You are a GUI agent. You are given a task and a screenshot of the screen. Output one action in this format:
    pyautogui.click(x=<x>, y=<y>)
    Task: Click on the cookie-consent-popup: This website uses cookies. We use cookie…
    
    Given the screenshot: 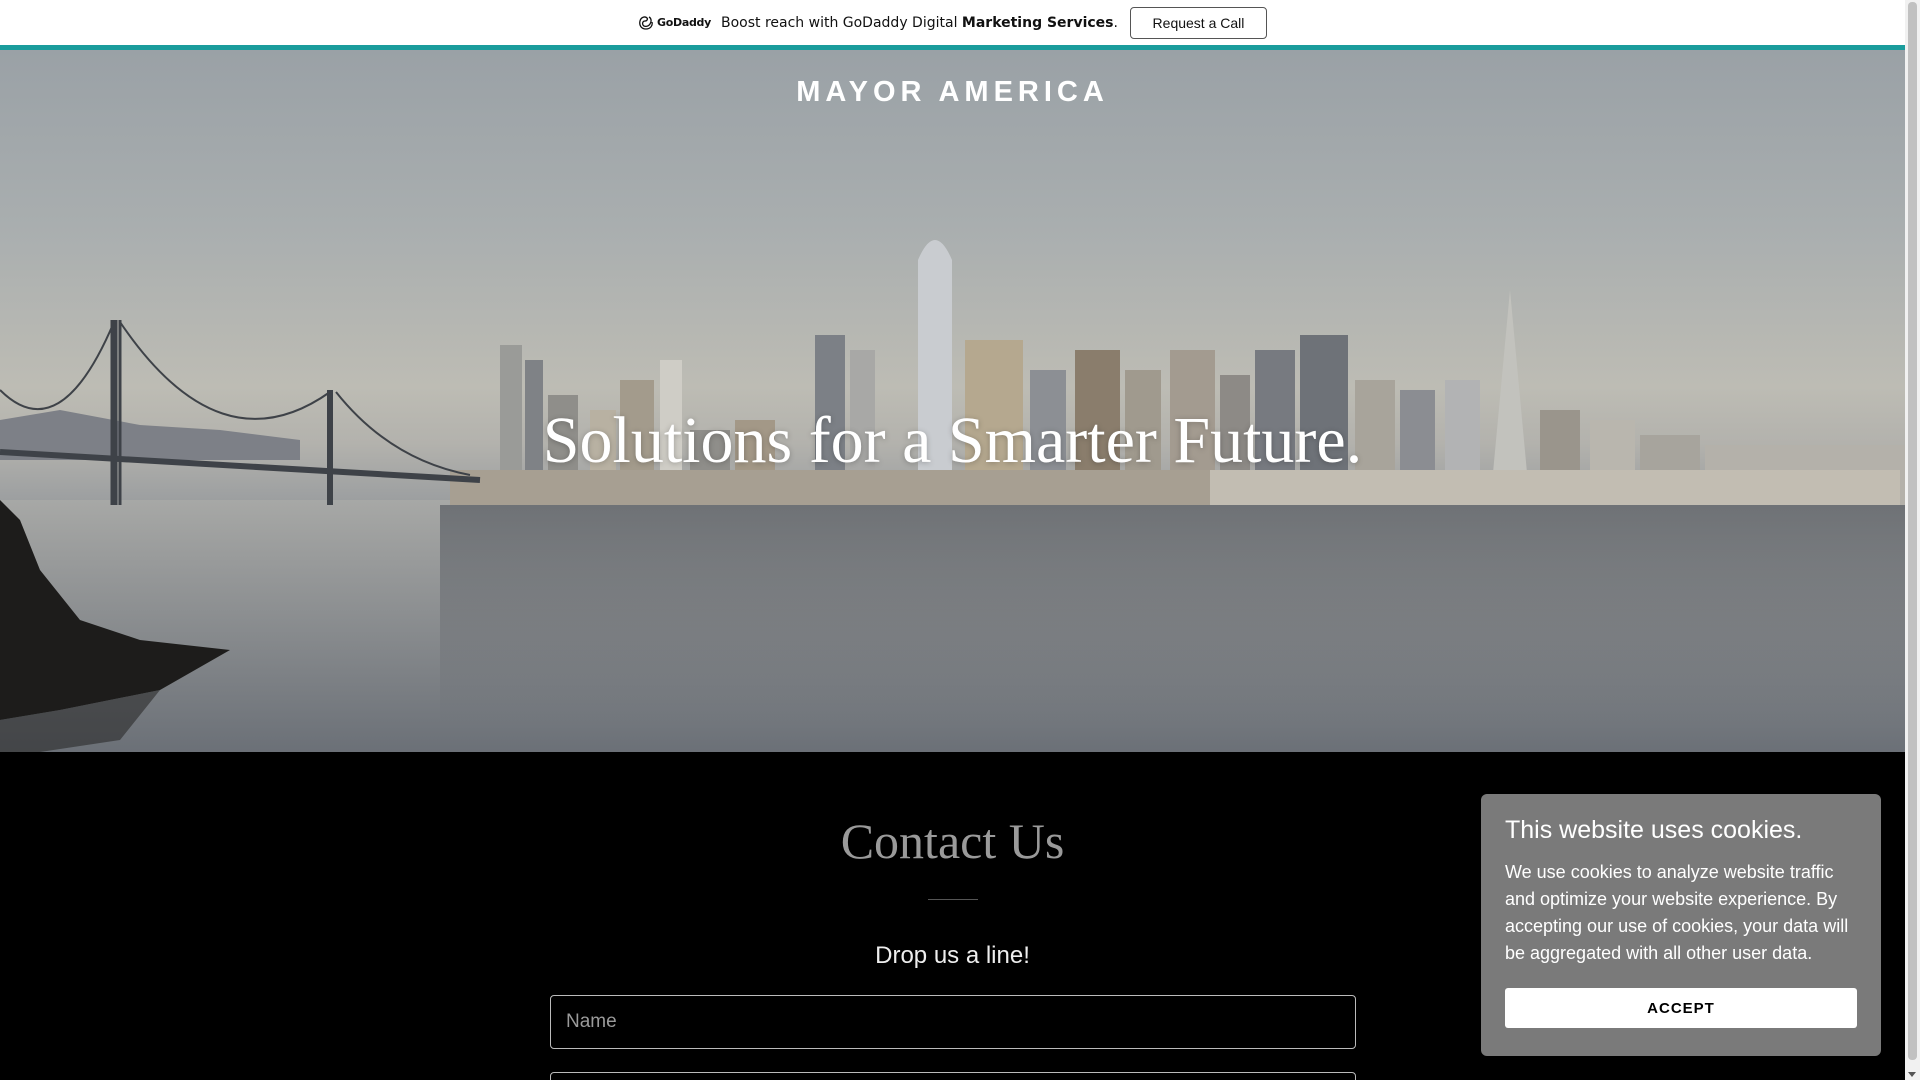 What is the action you would take?
    pyautogui.click(x=1681, y=925)
    